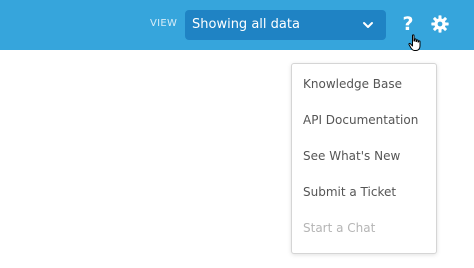  Describe the element at coordinates (408, 24) in the screenshot. I see `question-mark-icon: ?` at that location.